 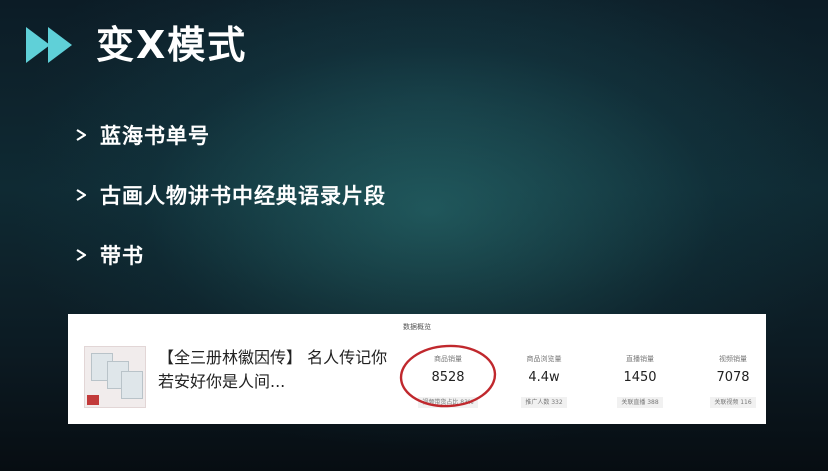 What do you see at coordinates (448, 359) in the screenshot?
I see `metric-label: 商品销量` at bounding box center [448, 359].